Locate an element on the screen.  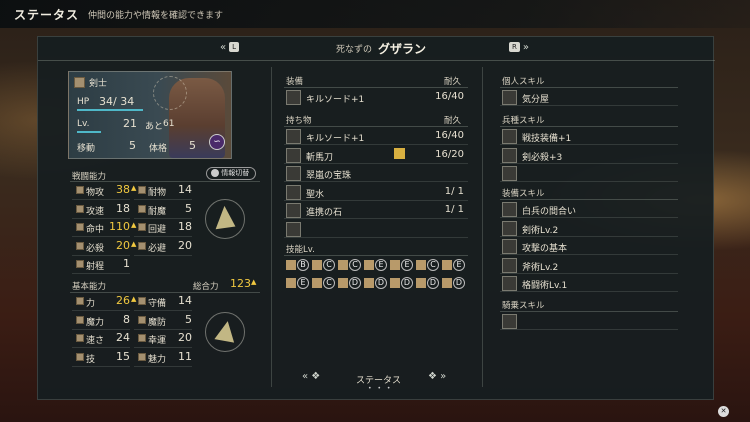
base-stat-label: 技 is located at coordinates (91, 359).